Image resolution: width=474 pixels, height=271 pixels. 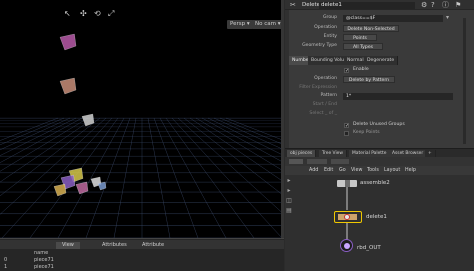 What do you see at coordinates (346, 70) in the screenshot?
I see `enable-checkbox: ✓` at bounding box center [346, 70].